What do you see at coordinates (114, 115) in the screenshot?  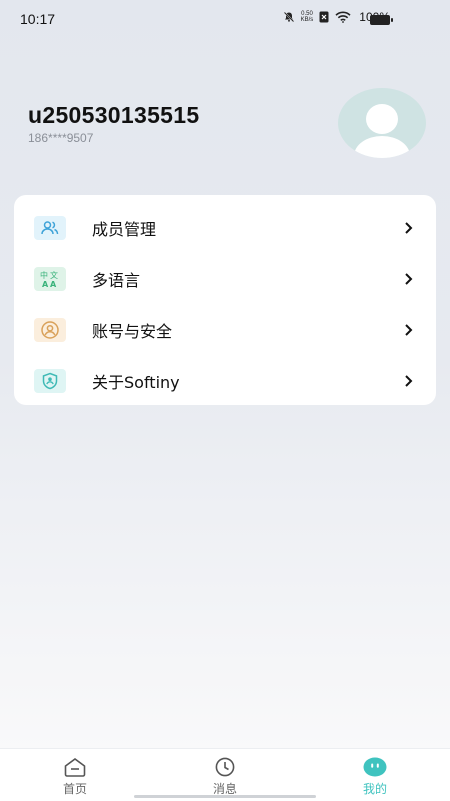 I see `username: u250530135515` at bounding box center [114, 115].